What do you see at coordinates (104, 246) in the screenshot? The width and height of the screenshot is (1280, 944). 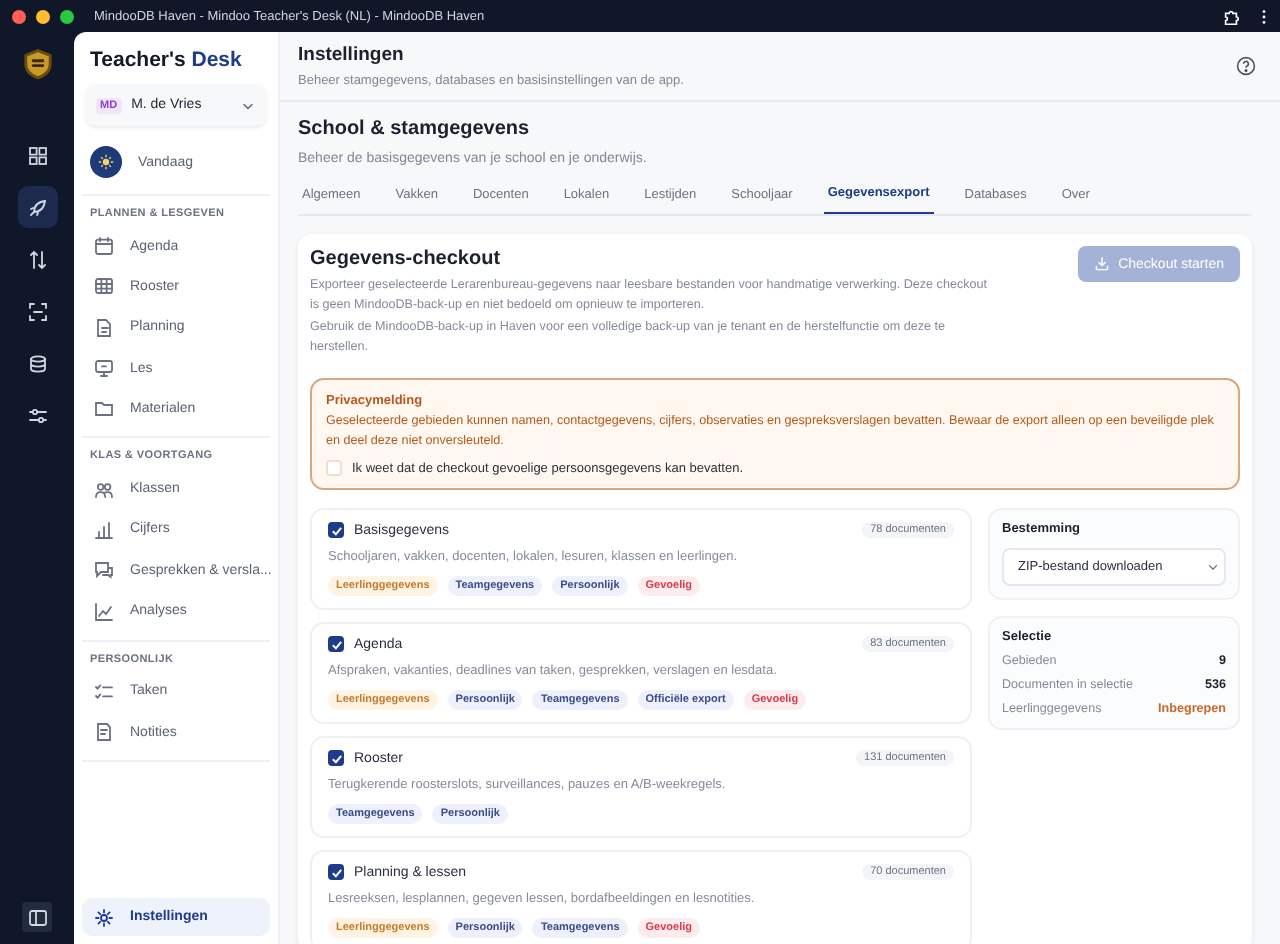 I see `calendar-icon` at bounding box center [104, 246].